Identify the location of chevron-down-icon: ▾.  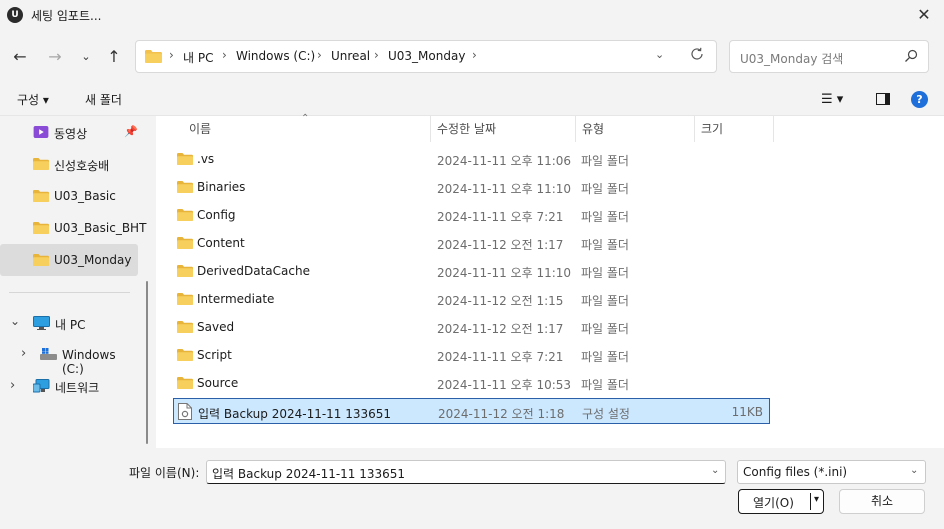
(816, 499).